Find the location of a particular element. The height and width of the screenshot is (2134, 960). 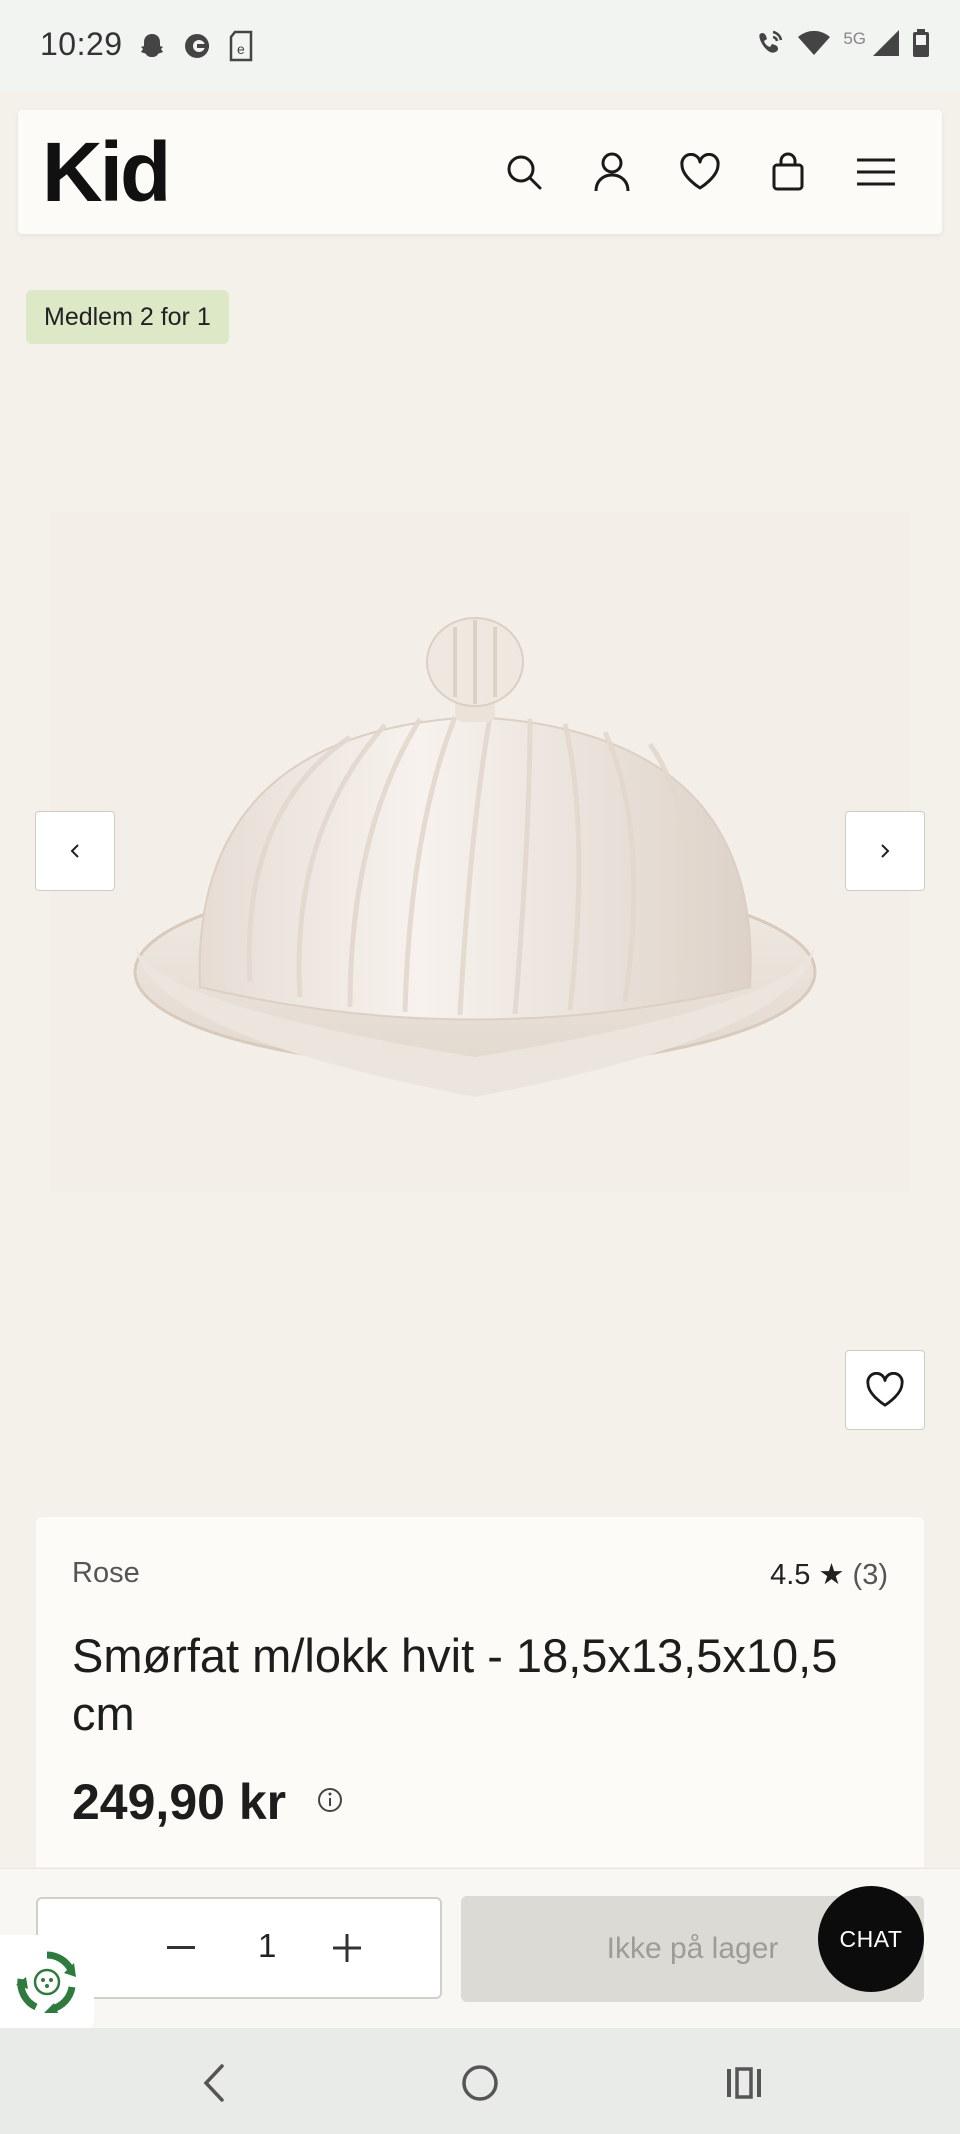

increase-quantity-button is located at coordinates (347, 1948).